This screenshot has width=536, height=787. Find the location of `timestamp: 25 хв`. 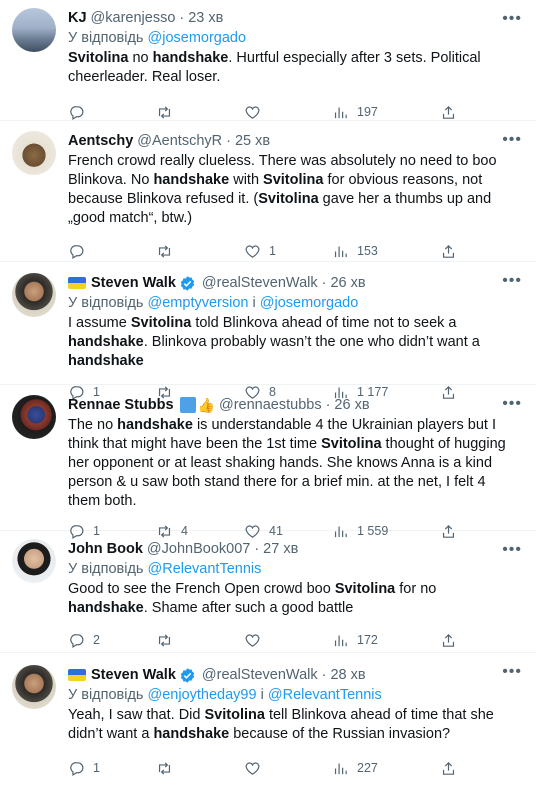

timestamp: 25 хв is located at coordinates (252, 141).